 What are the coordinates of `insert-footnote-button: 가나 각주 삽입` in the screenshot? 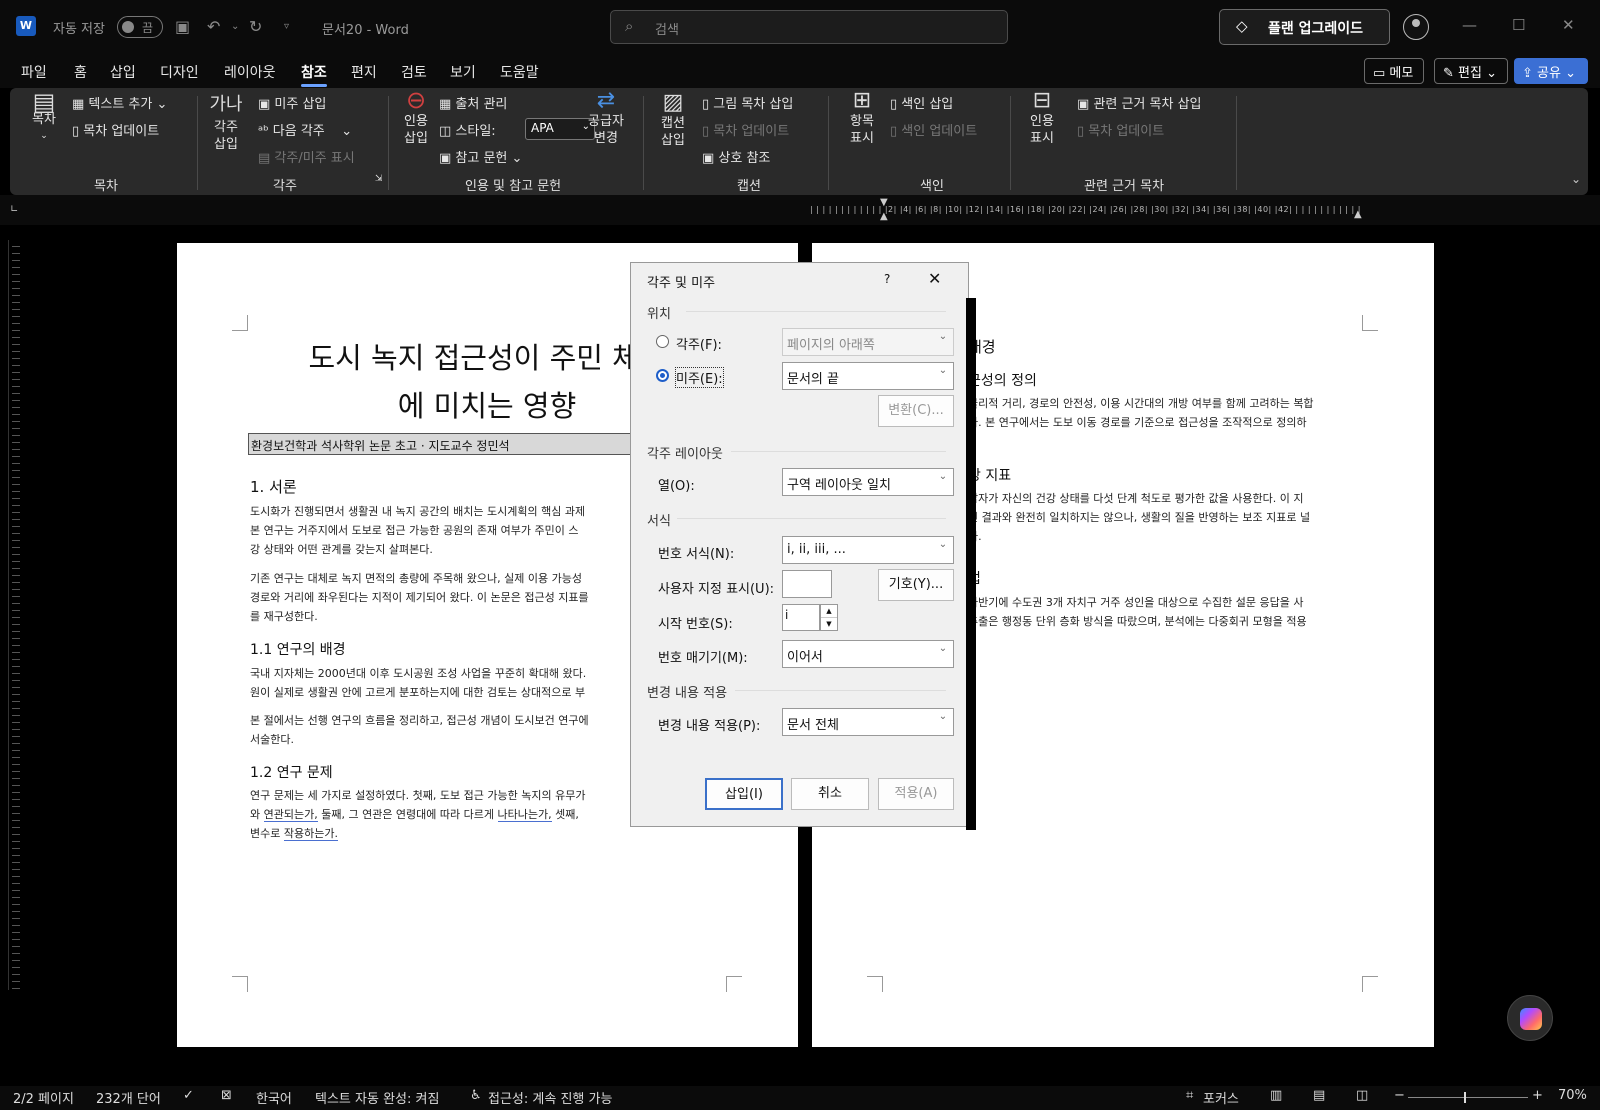 It's located at (226, 124).